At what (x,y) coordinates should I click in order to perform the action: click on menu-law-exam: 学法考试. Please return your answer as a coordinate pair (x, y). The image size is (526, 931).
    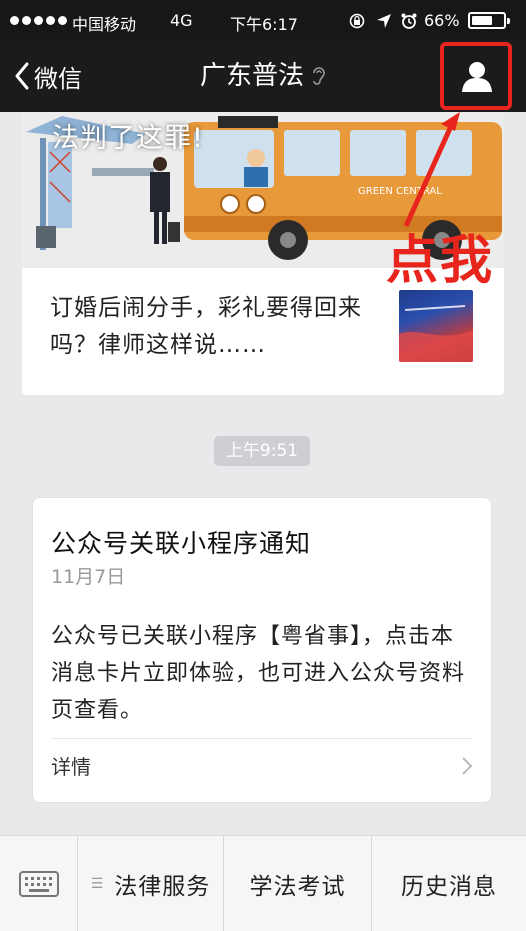
    Looking at the image, I should click on (298, 883).